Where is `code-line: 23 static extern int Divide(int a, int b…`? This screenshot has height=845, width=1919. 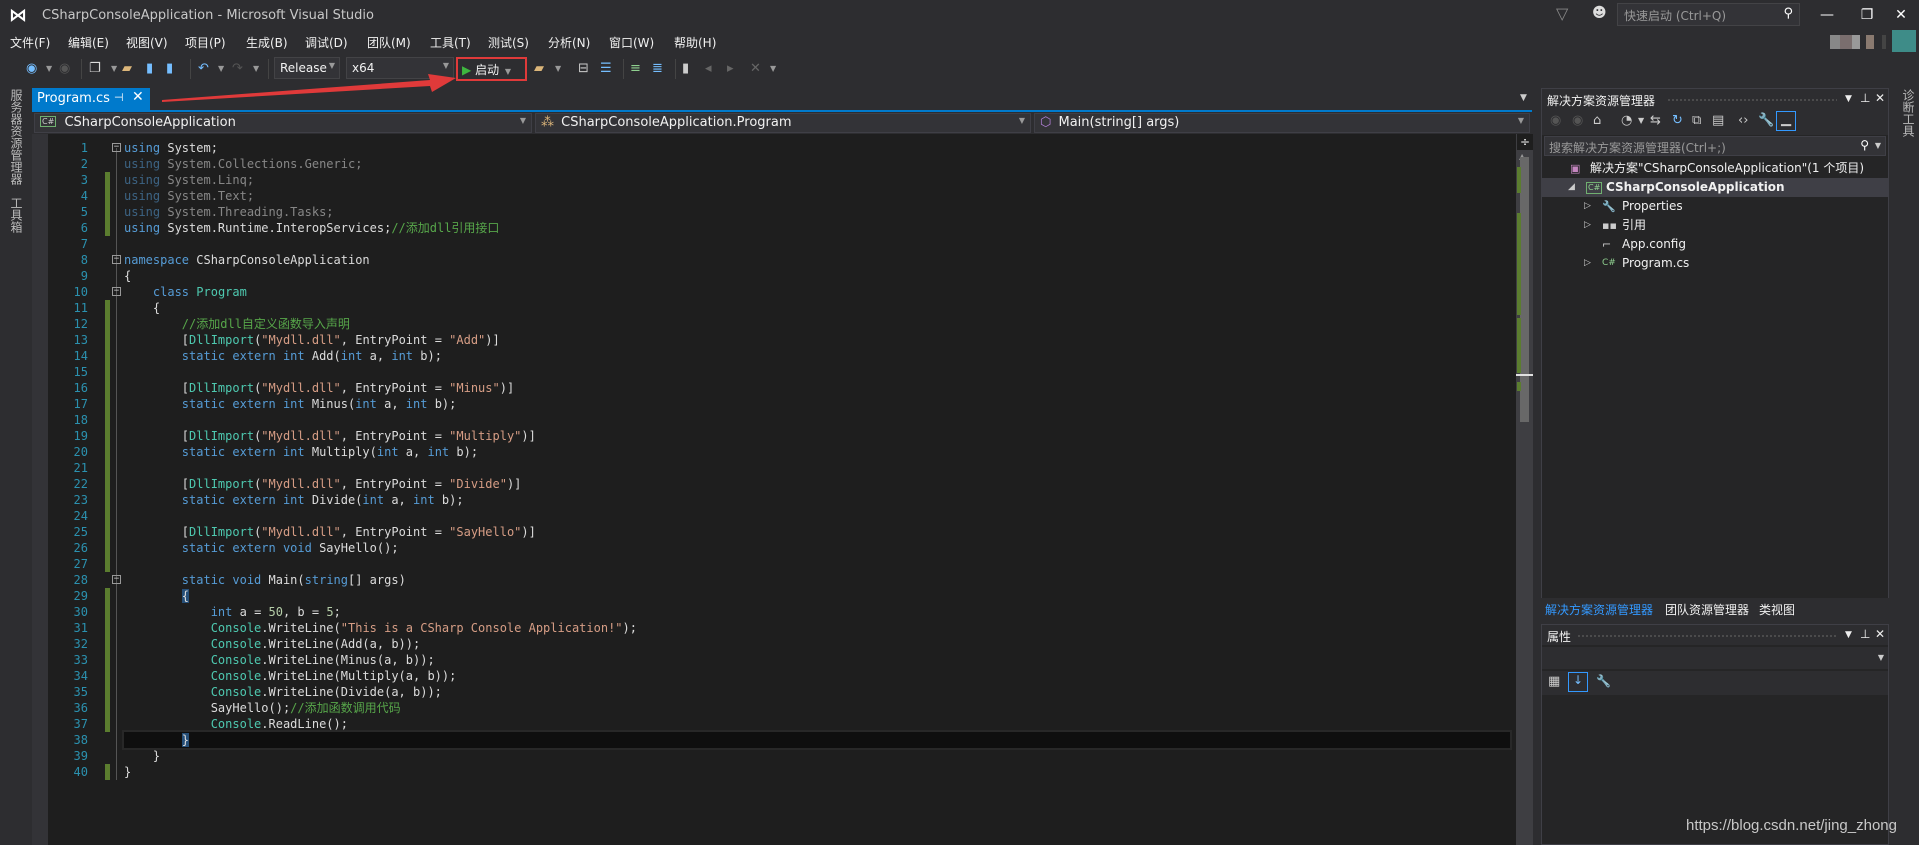
code-line: 23 static extern int Divide(int a, int b… is located at coordinates (781, 500).